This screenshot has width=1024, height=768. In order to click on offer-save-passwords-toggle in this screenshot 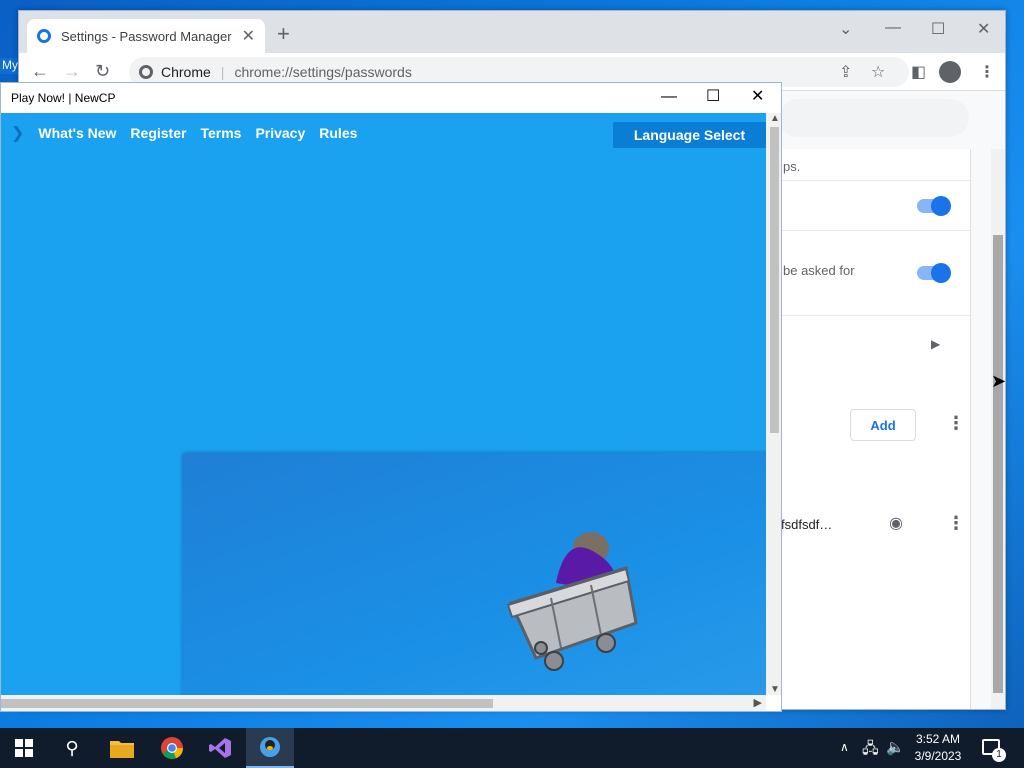, I will do `click(934, 206)`.